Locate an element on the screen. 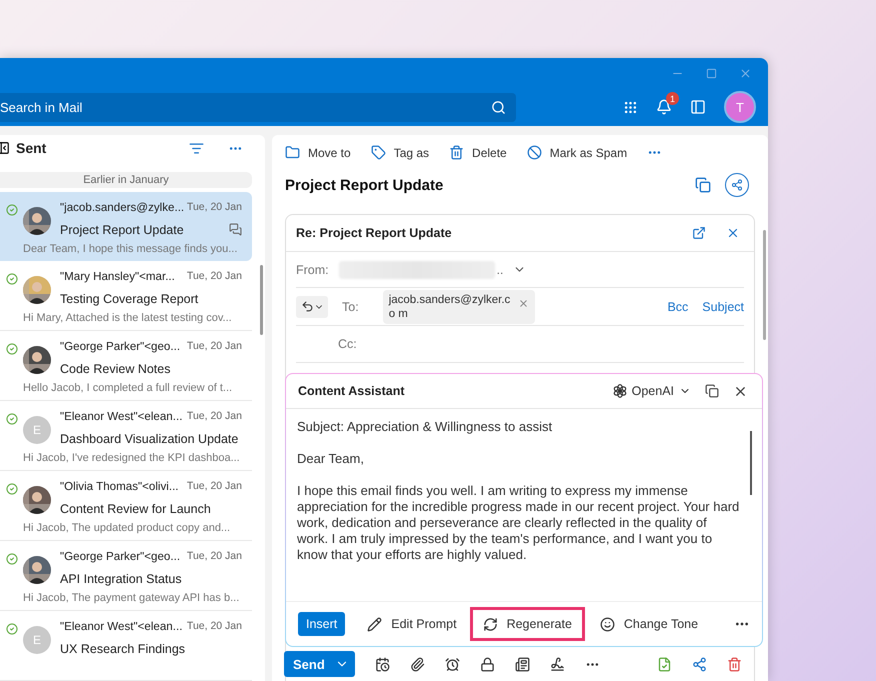  popout-icon is located at coordinates (703, 185).